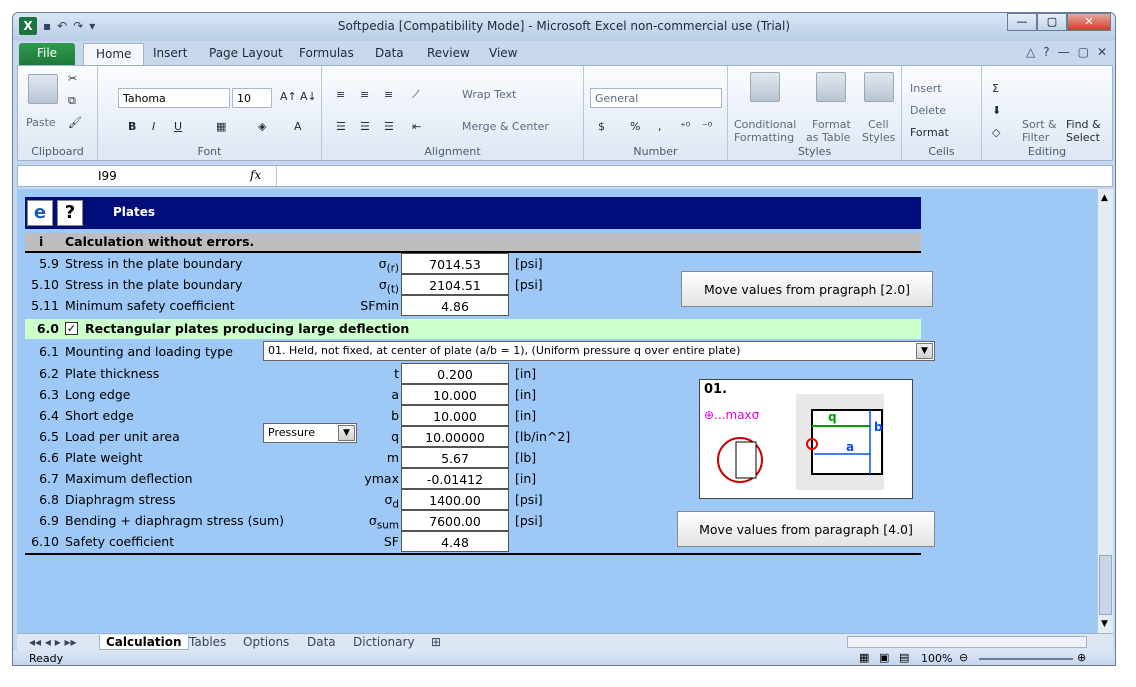 The image size is (1136, 687). Describe the element at coordinates (660, 126) in the screenshot. I see `comma-button: ,` at that location.